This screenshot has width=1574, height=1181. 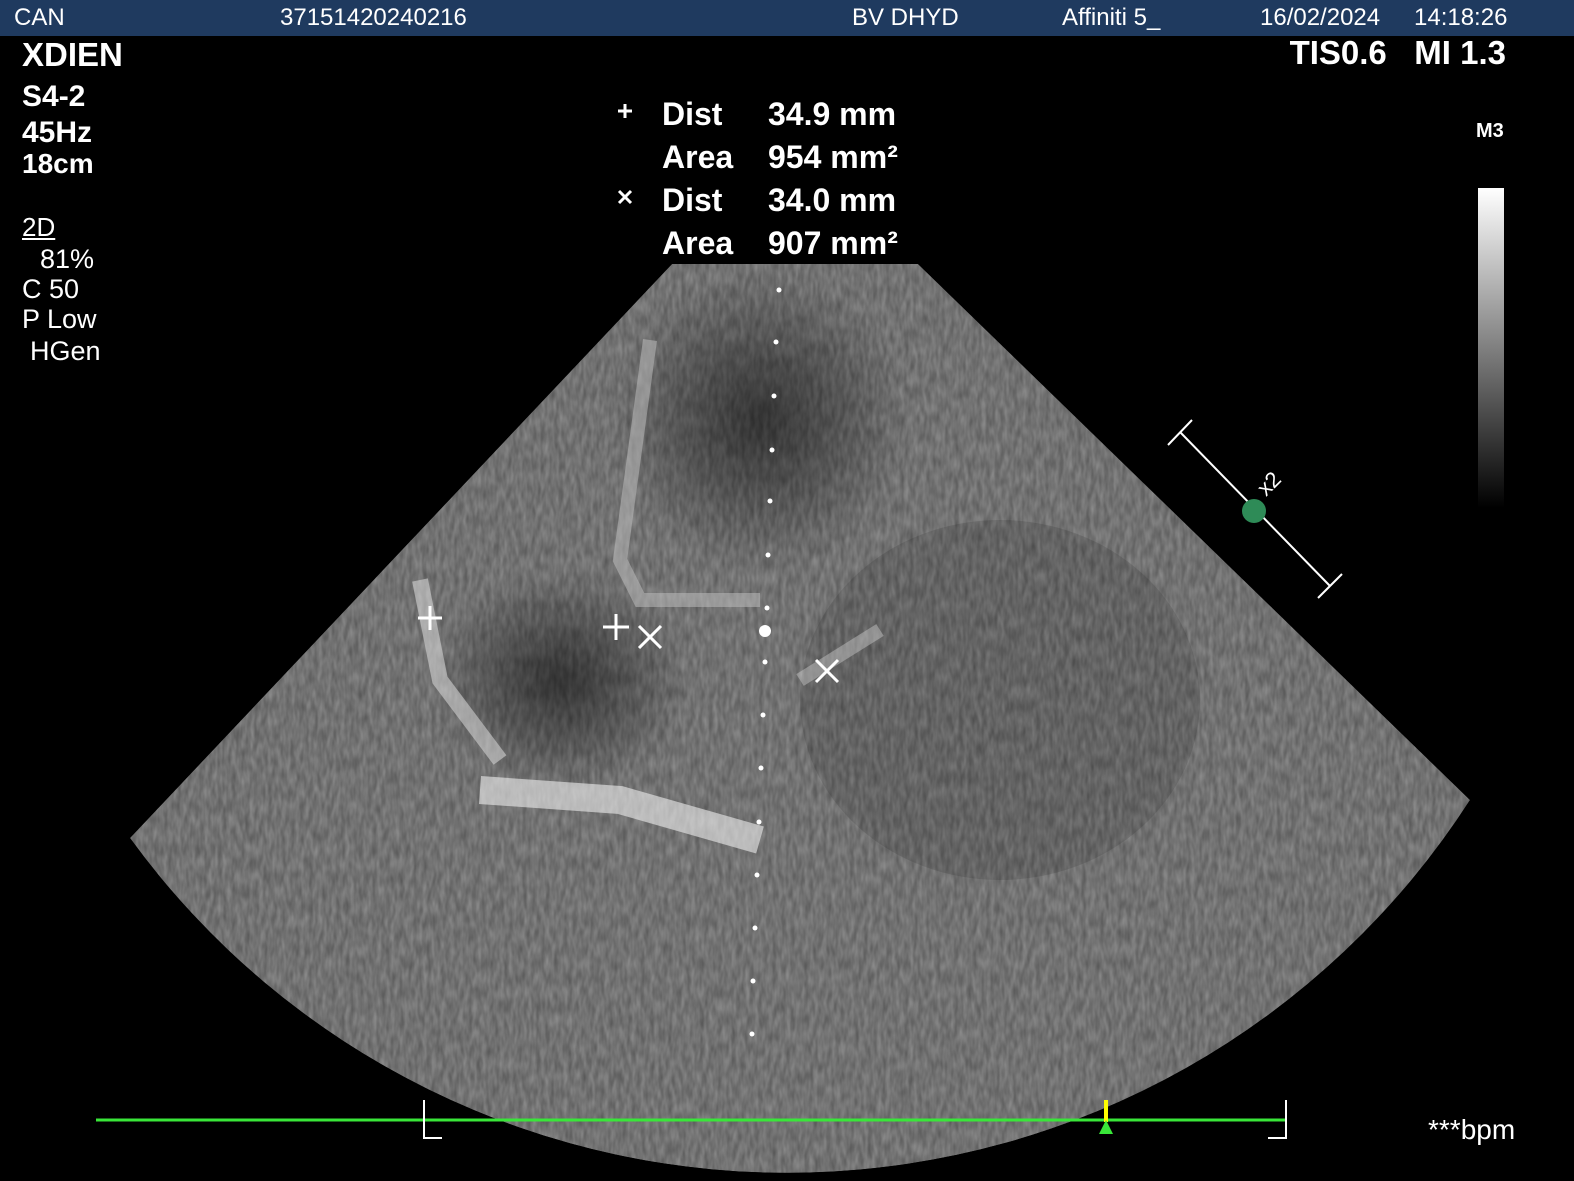 I want to click on zoom-label: x2, so click(x=1269, y=483).